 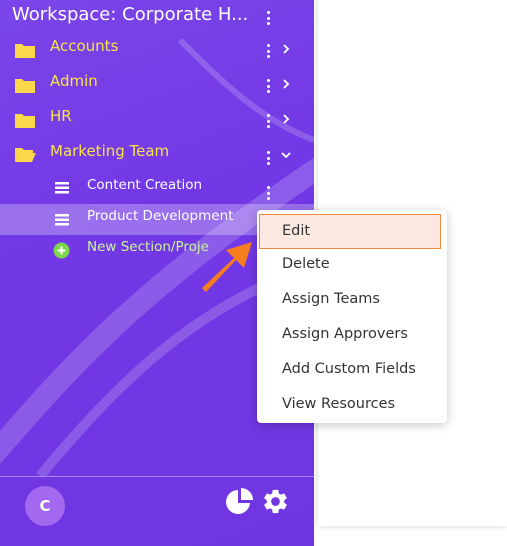 I want to click on folder-row-hr: HR, so click(x=157, y=119).